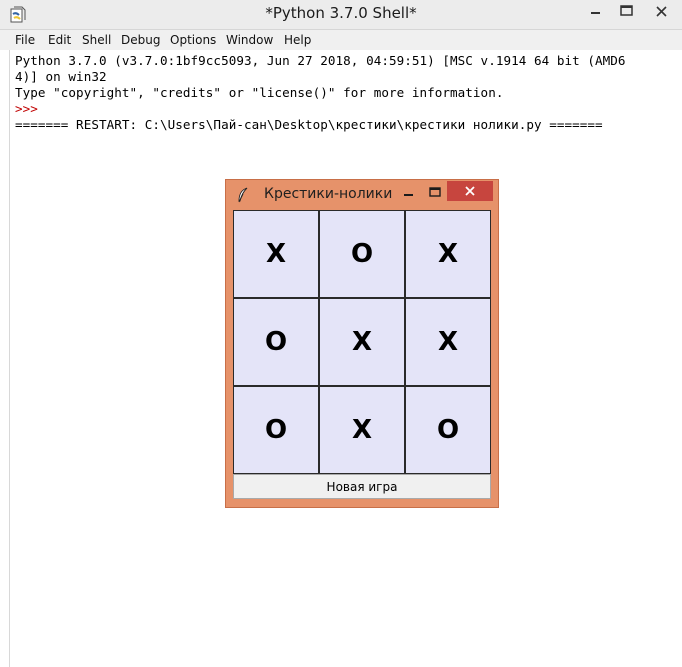  What do you see at coordinates (193, 40) in the screenshot?
I see `menu-options: Options` at bounding box center [193, 40].